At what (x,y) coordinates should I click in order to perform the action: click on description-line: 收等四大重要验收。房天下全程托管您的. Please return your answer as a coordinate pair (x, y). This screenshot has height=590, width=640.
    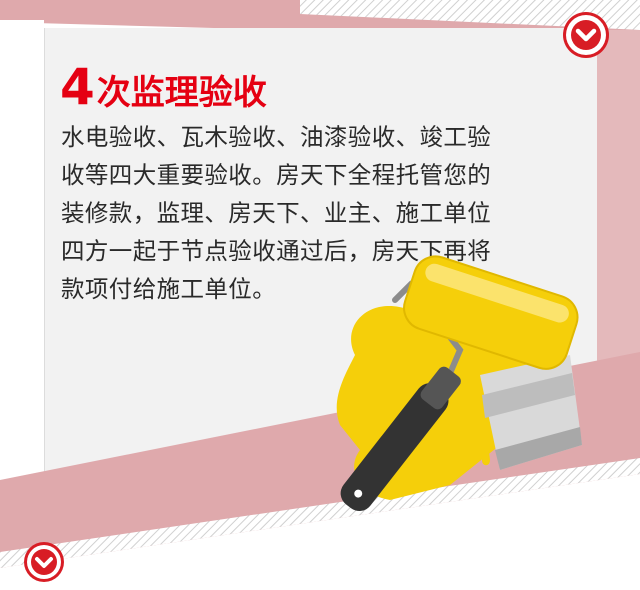
    Looking at the image, I should click on (276, 175).